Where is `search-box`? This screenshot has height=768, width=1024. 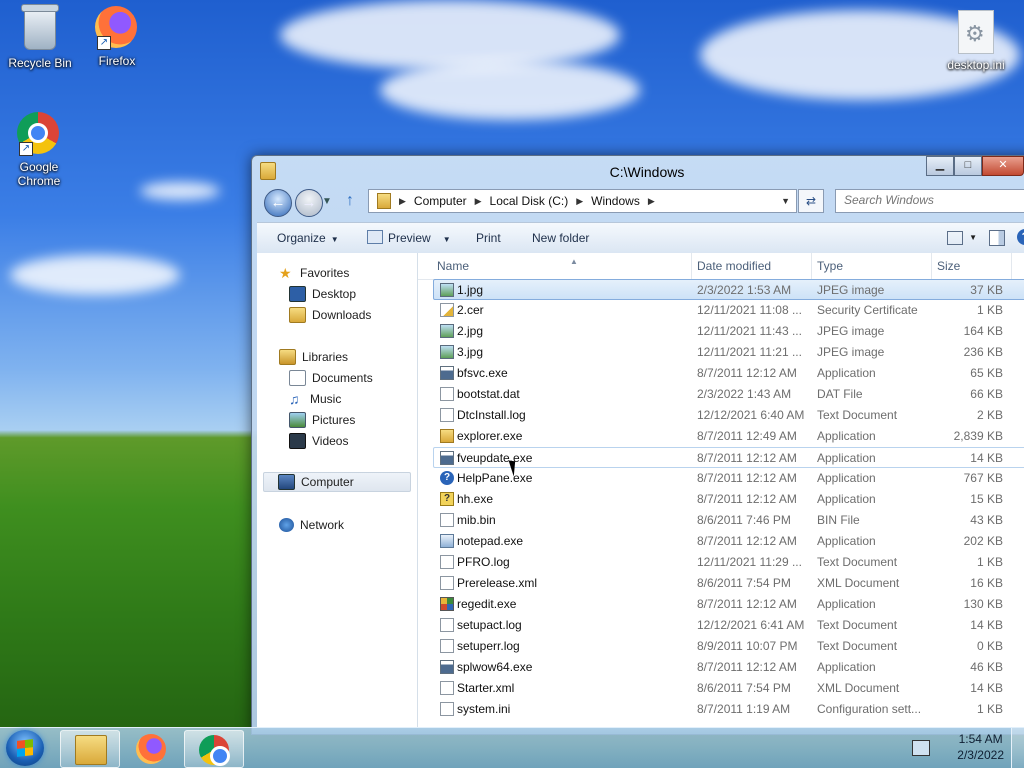 search-box is located at coordinates (929, 201).